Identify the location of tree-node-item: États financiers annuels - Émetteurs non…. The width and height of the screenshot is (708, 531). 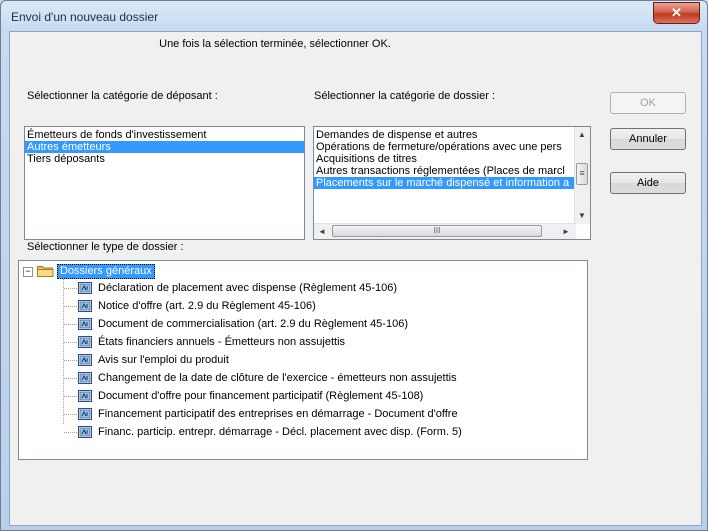
(211, 342).